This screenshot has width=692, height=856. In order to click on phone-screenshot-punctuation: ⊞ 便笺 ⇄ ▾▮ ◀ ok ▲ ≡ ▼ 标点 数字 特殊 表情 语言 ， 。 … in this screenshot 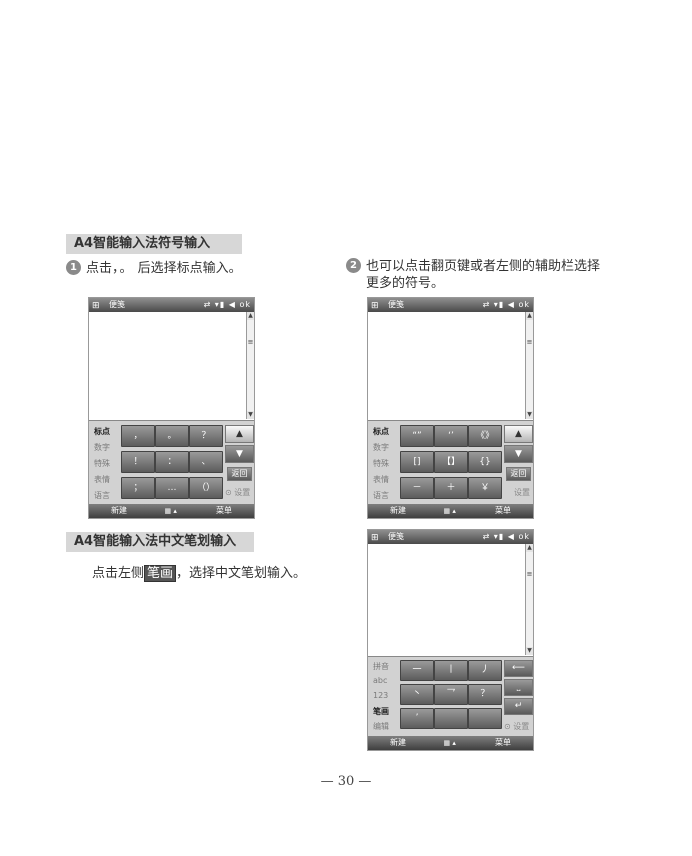, I will do `click(171, 408)`.